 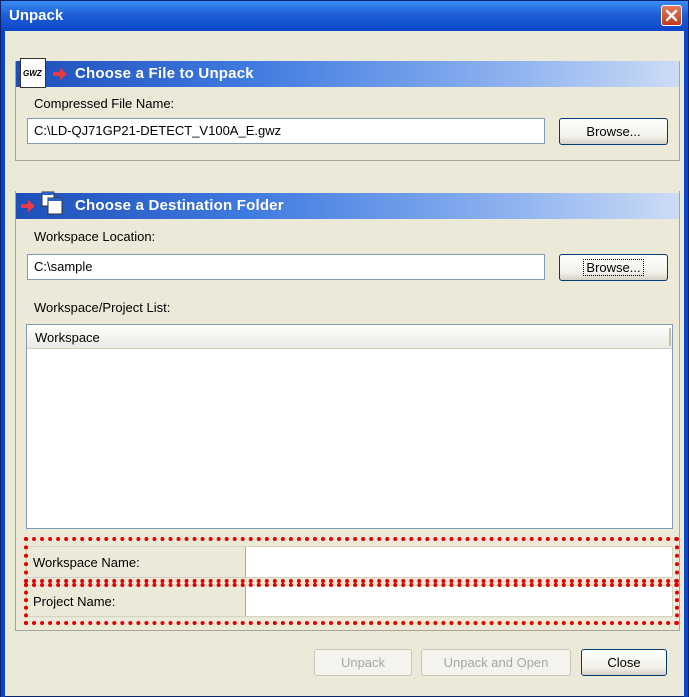 I want to click on file-section, so click(x=347, y=111).